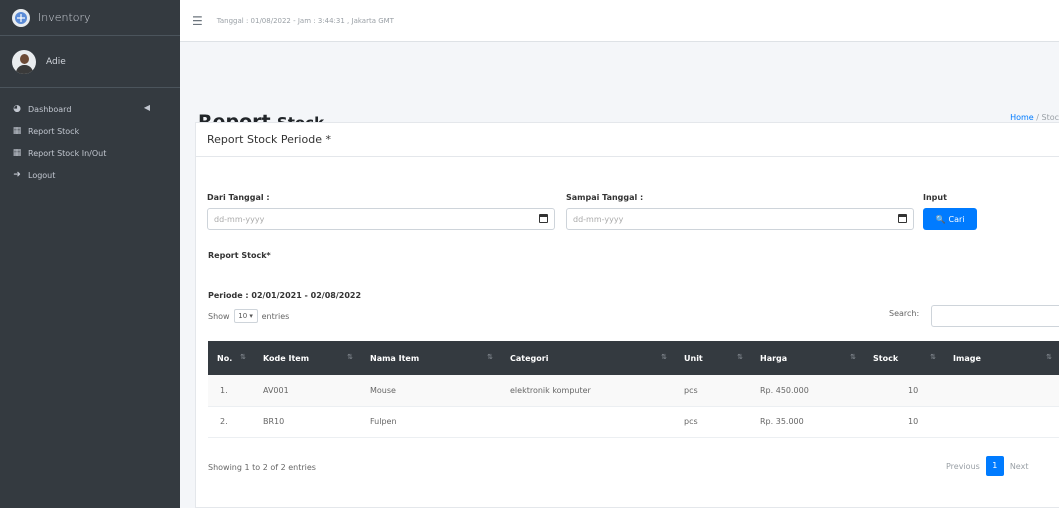 The width and height of the screenshot is (1059, 508). Describe the element at coordinates (64, 17) in the screenshot. I see `brand-text: Inventory` at that location.